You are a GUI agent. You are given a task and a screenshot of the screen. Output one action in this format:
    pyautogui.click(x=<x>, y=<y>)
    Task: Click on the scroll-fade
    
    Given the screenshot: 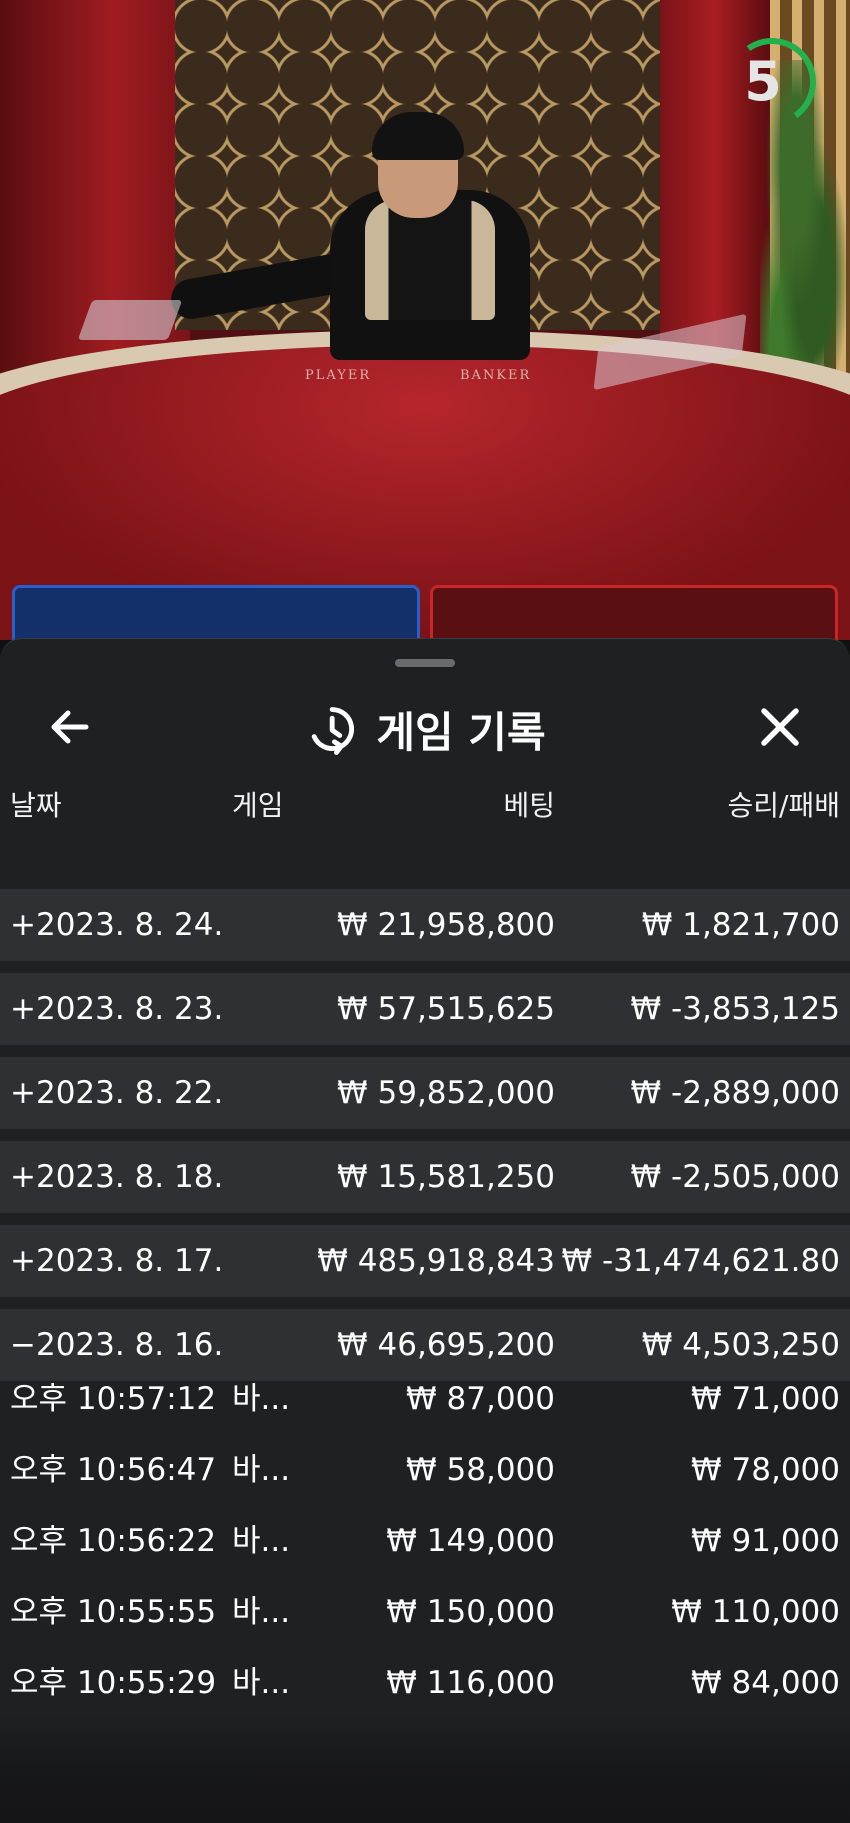 What is the action you would take?
    pyautogui.click(x=425, y=1766)
    